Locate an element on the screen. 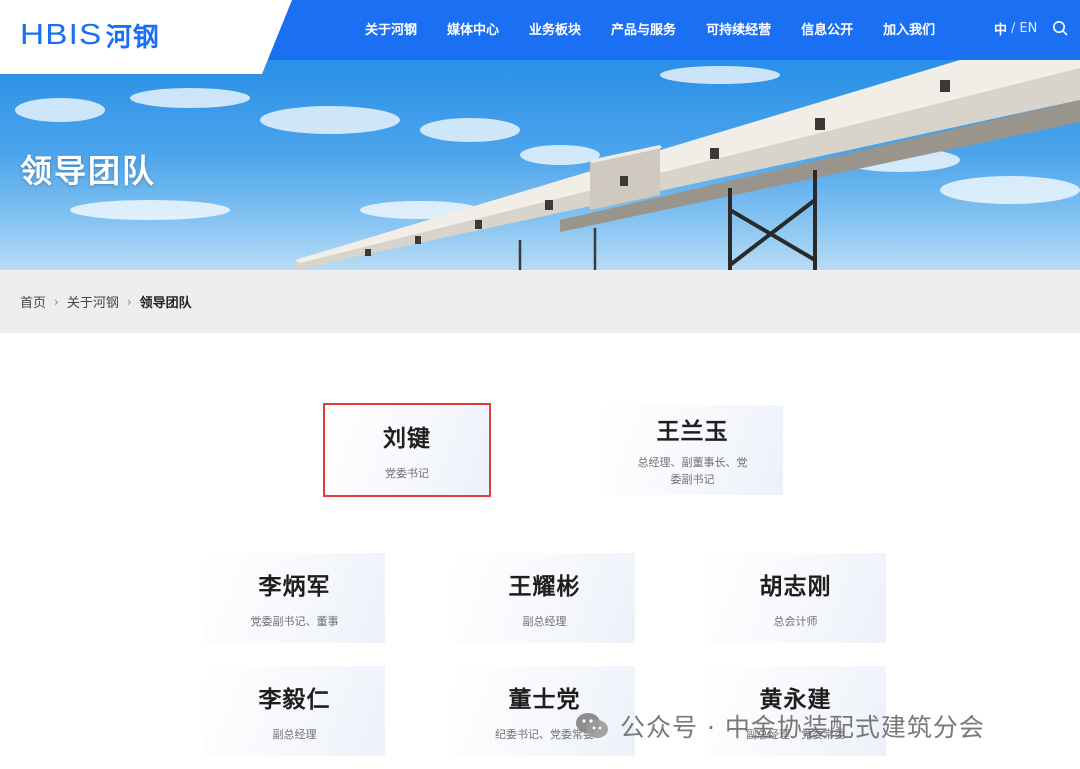  nav-item-media: 媒体中心 is located at coordinates (473, 28).